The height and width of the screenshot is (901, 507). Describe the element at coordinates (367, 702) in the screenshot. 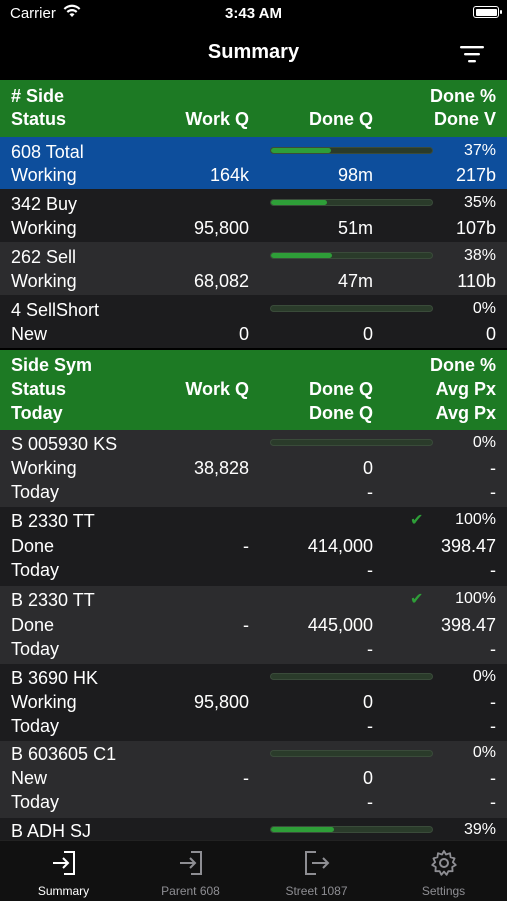

I see `done-q-value: 0` at that location.